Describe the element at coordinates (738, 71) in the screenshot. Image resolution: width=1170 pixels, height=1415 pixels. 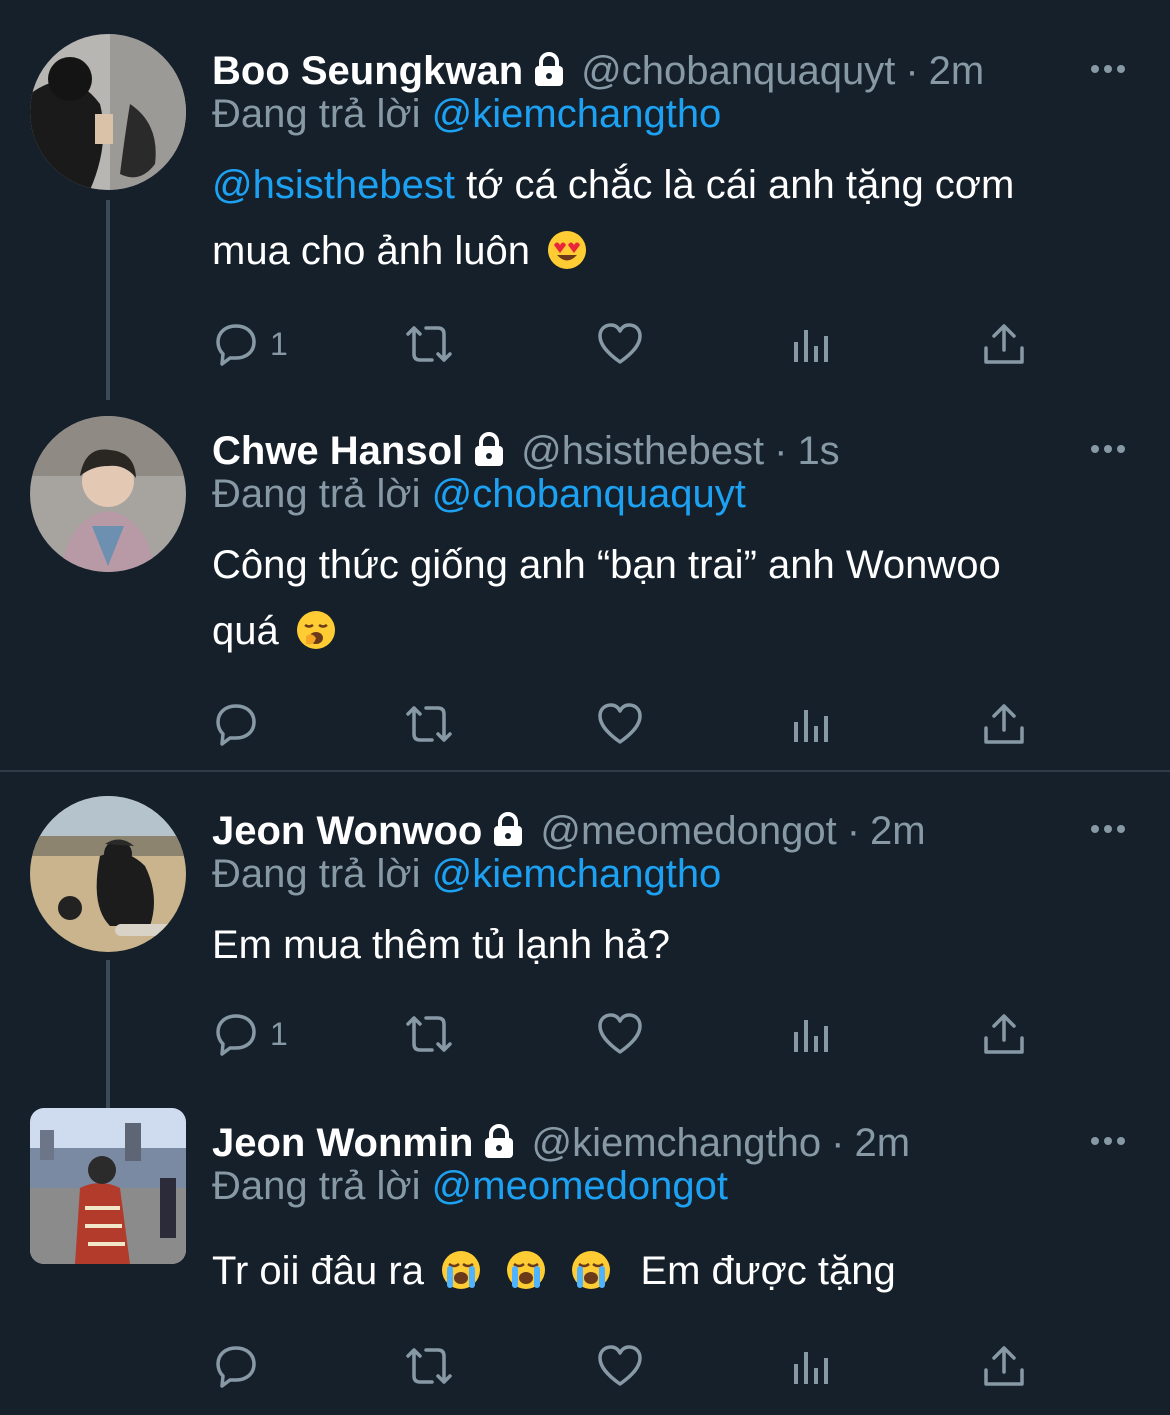
I see `handle: @chobanquaquyt` at that location.